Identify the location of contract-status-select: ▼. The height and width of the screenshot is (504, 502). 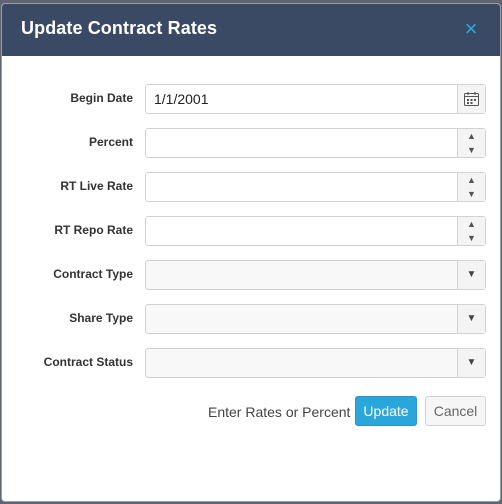
(315, 363).